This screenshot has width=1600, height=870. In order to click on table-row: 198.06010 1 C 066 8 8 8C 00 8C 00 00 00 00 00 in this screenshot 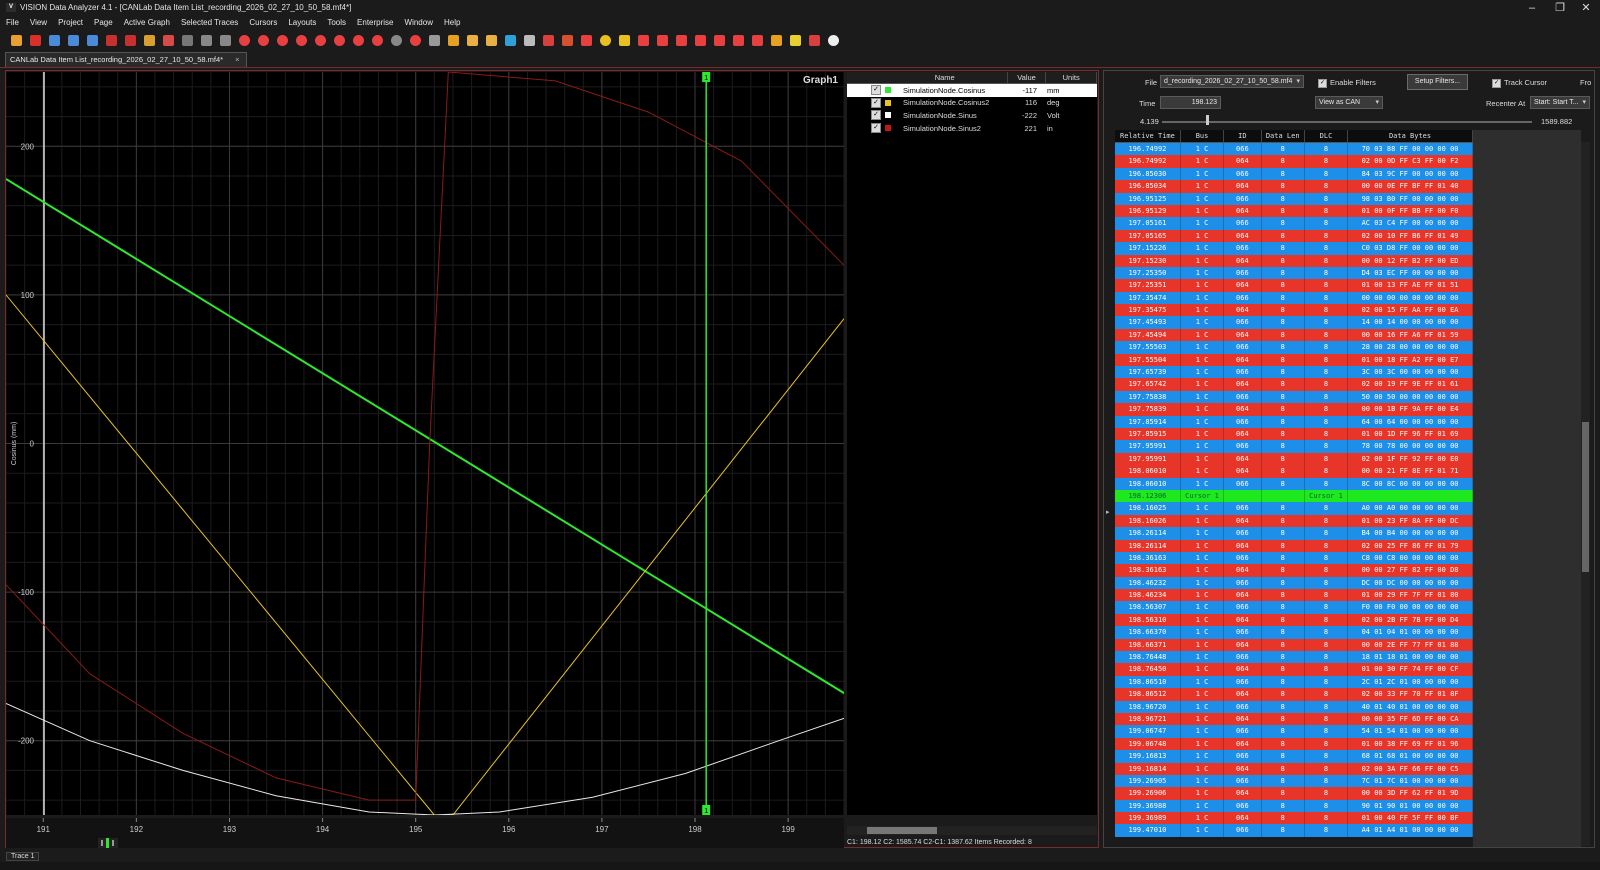, I will do `click(1294, 483)`.